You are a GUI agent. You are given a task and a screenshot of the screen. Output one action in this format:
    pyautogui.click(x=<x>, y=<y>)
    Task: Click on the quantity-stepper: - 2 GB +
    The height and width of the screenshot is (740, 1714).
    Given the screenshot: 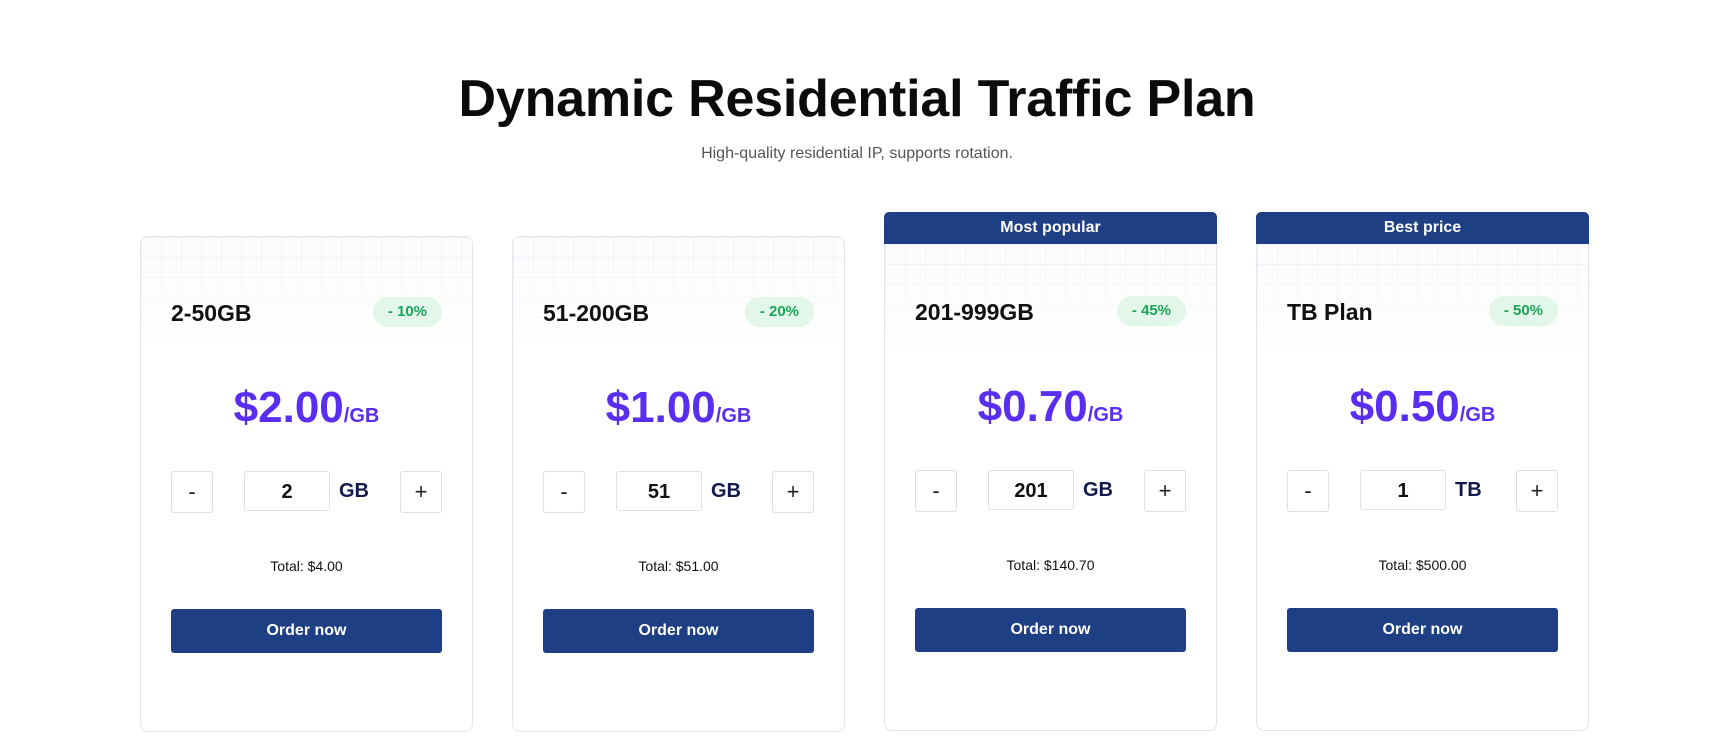 What is the action you would take?
    pyautogui.click(x=306, y=492)
    